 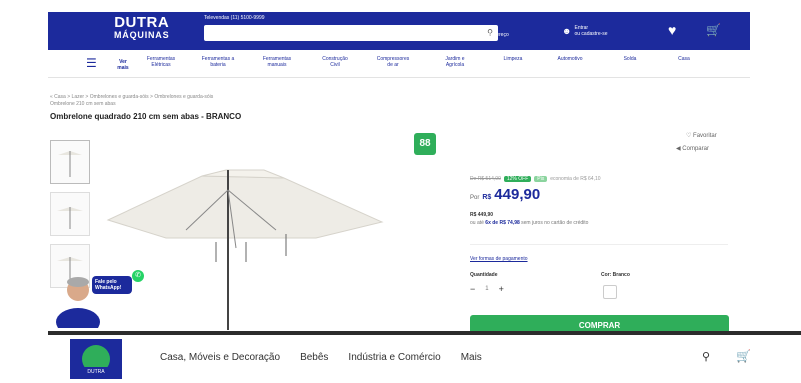 I want to click on whatsapp-icon: ✆, so click(x=138, y=276).